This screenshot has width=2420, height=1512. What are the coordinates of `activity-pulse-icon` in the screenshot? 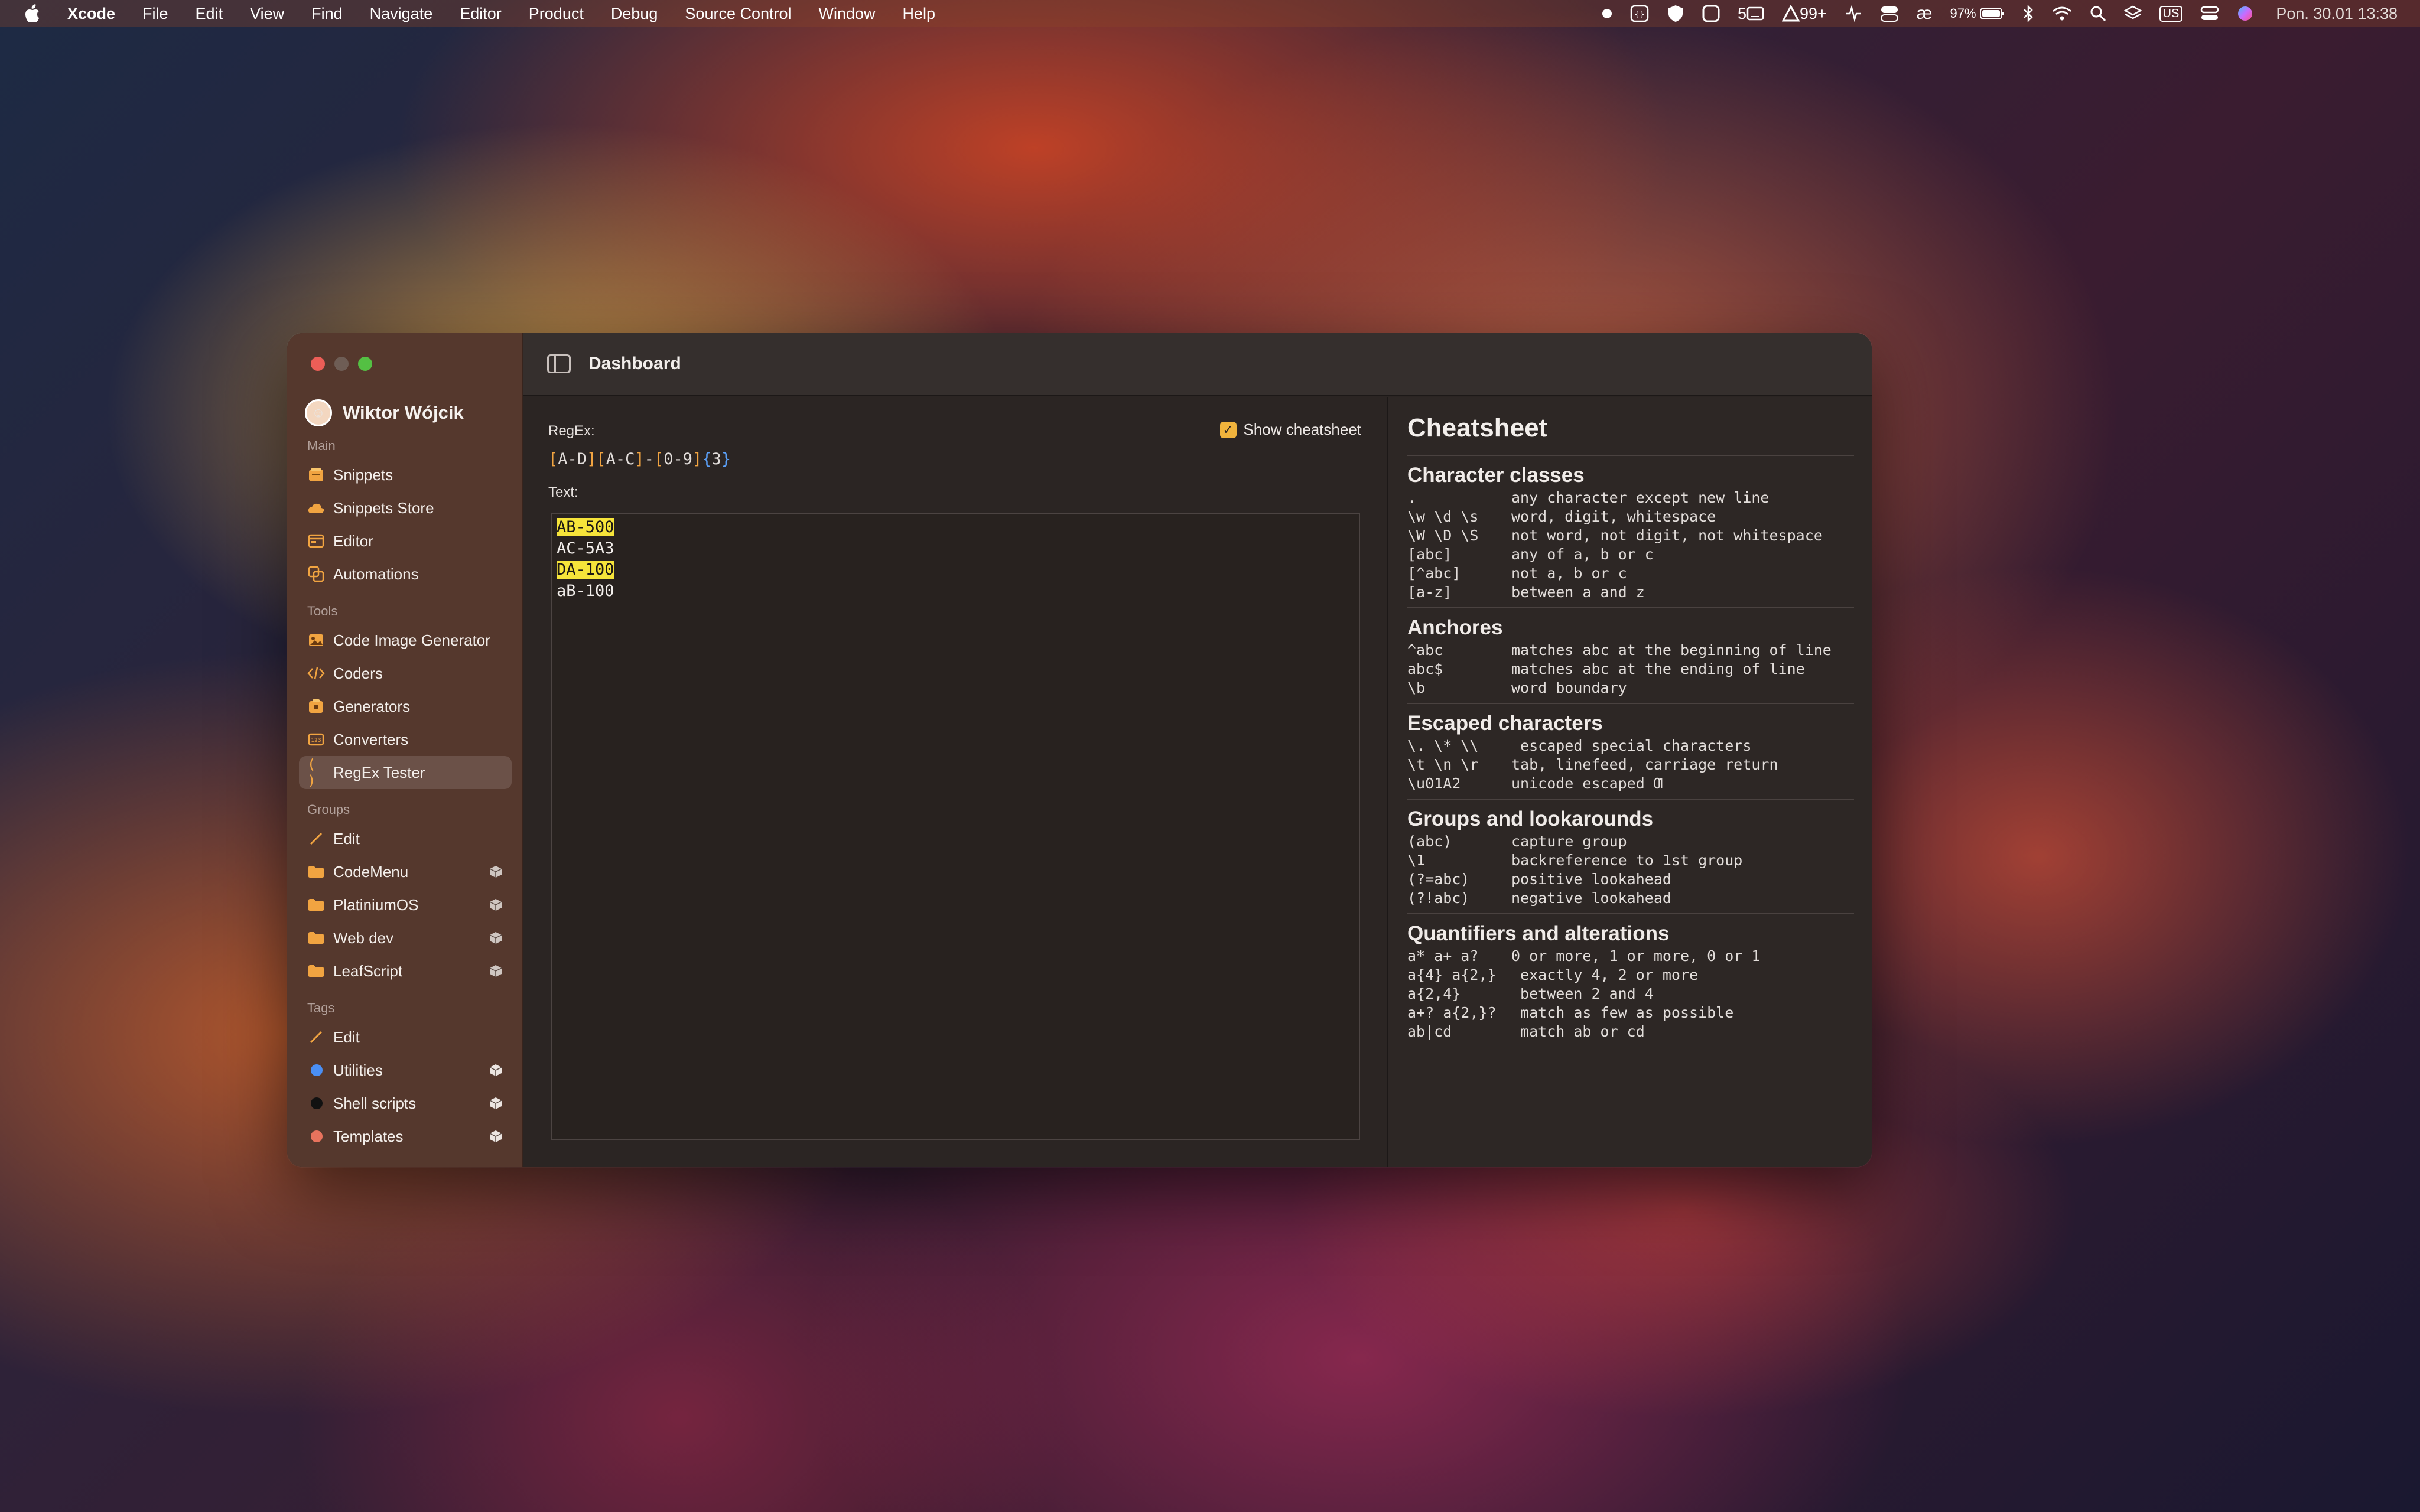 It's located at (1853, 13).